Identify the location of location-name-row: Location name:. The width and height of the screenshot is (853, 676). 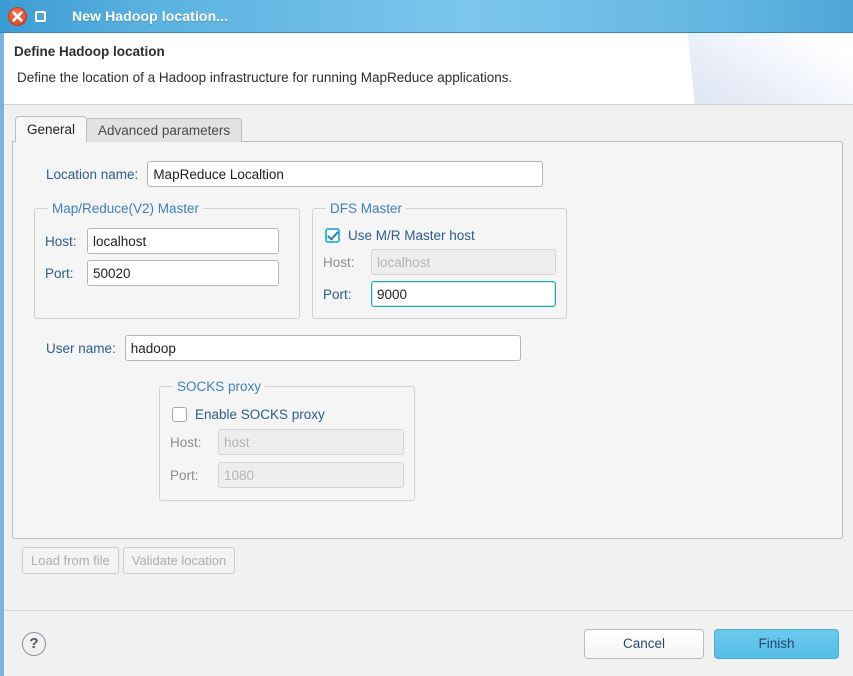
(436, 174).